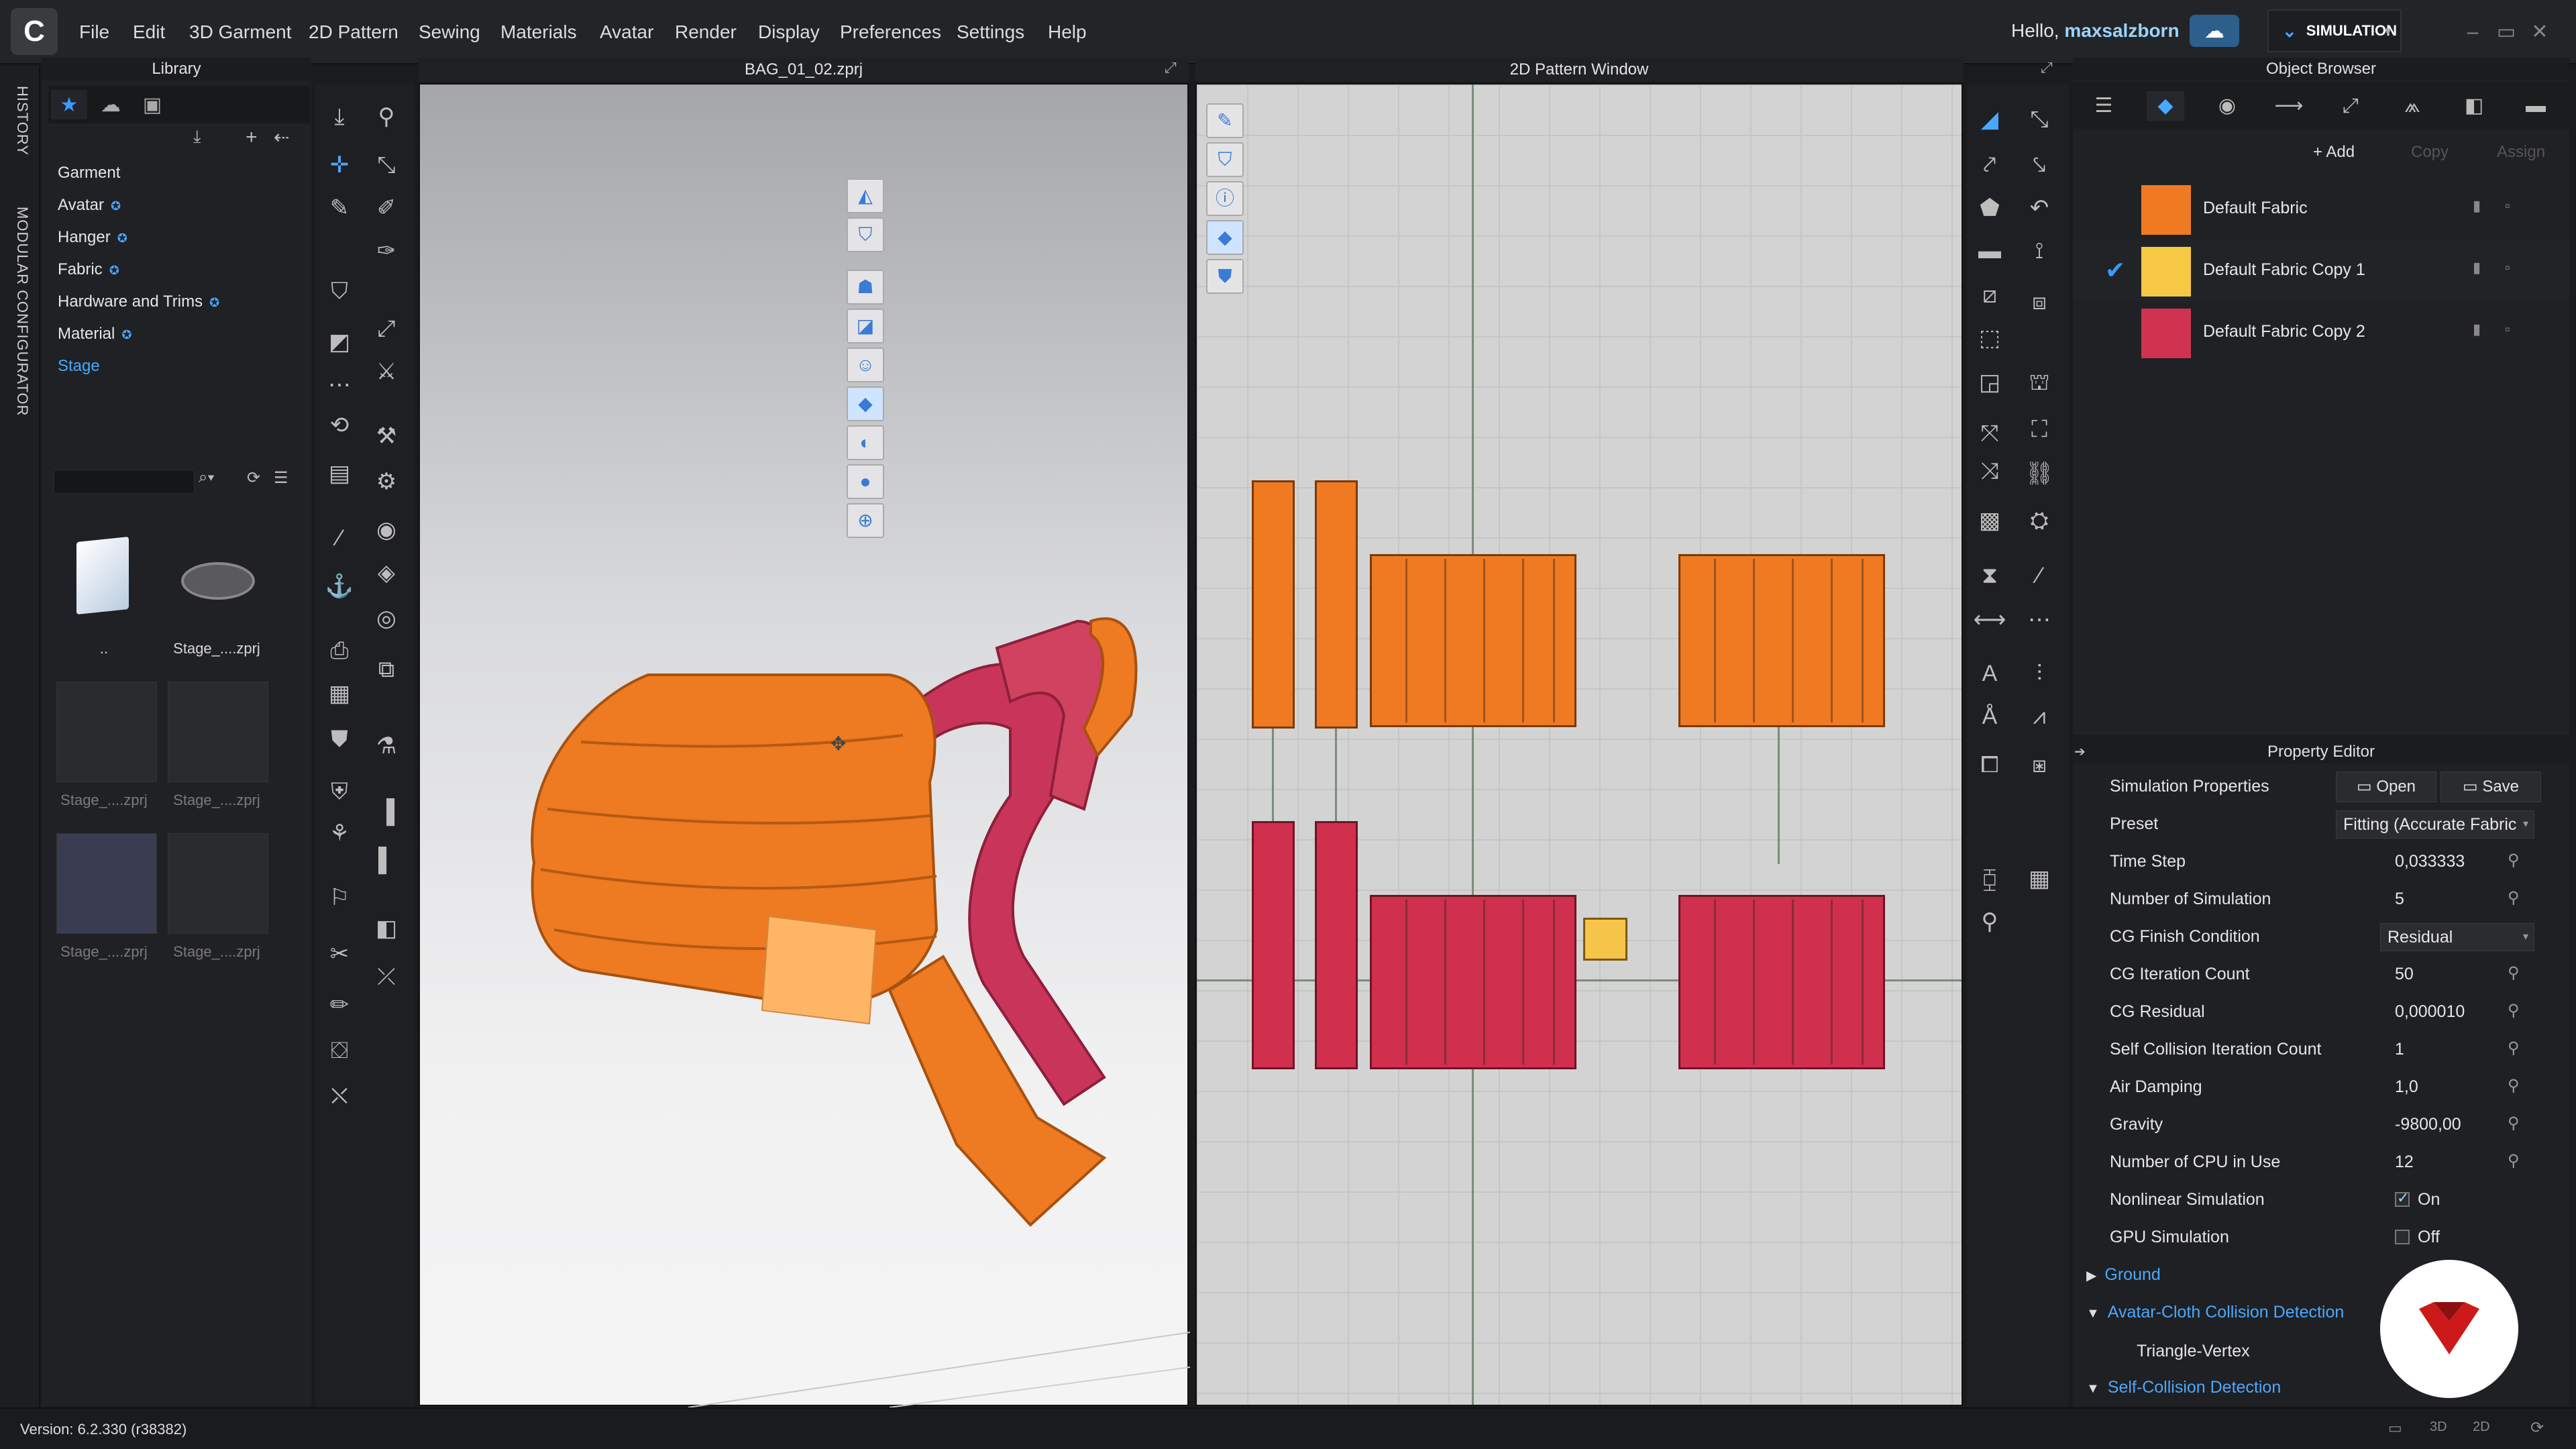 The height and width of the screenshot is (1449, 2576). I want to click on shirt-size-icon: ⛌, so click(339, 1096).